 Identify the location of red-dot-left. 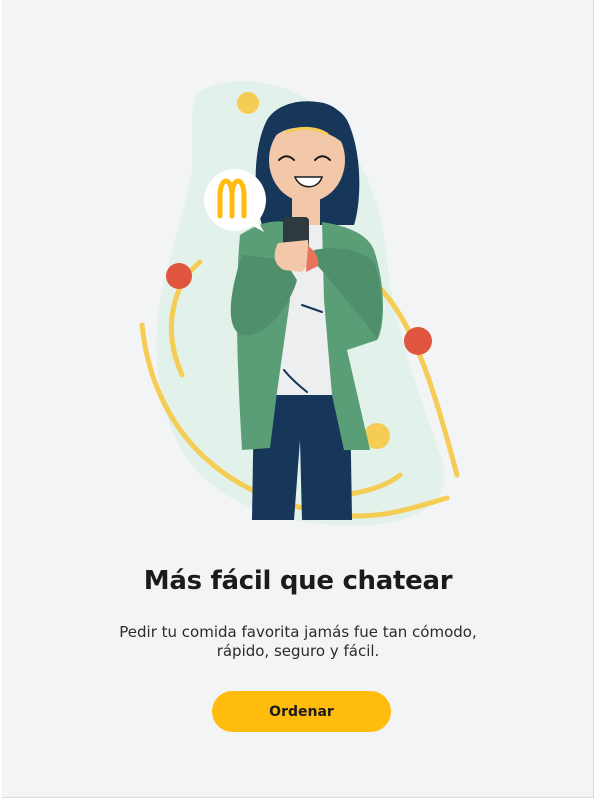
(179, 276).